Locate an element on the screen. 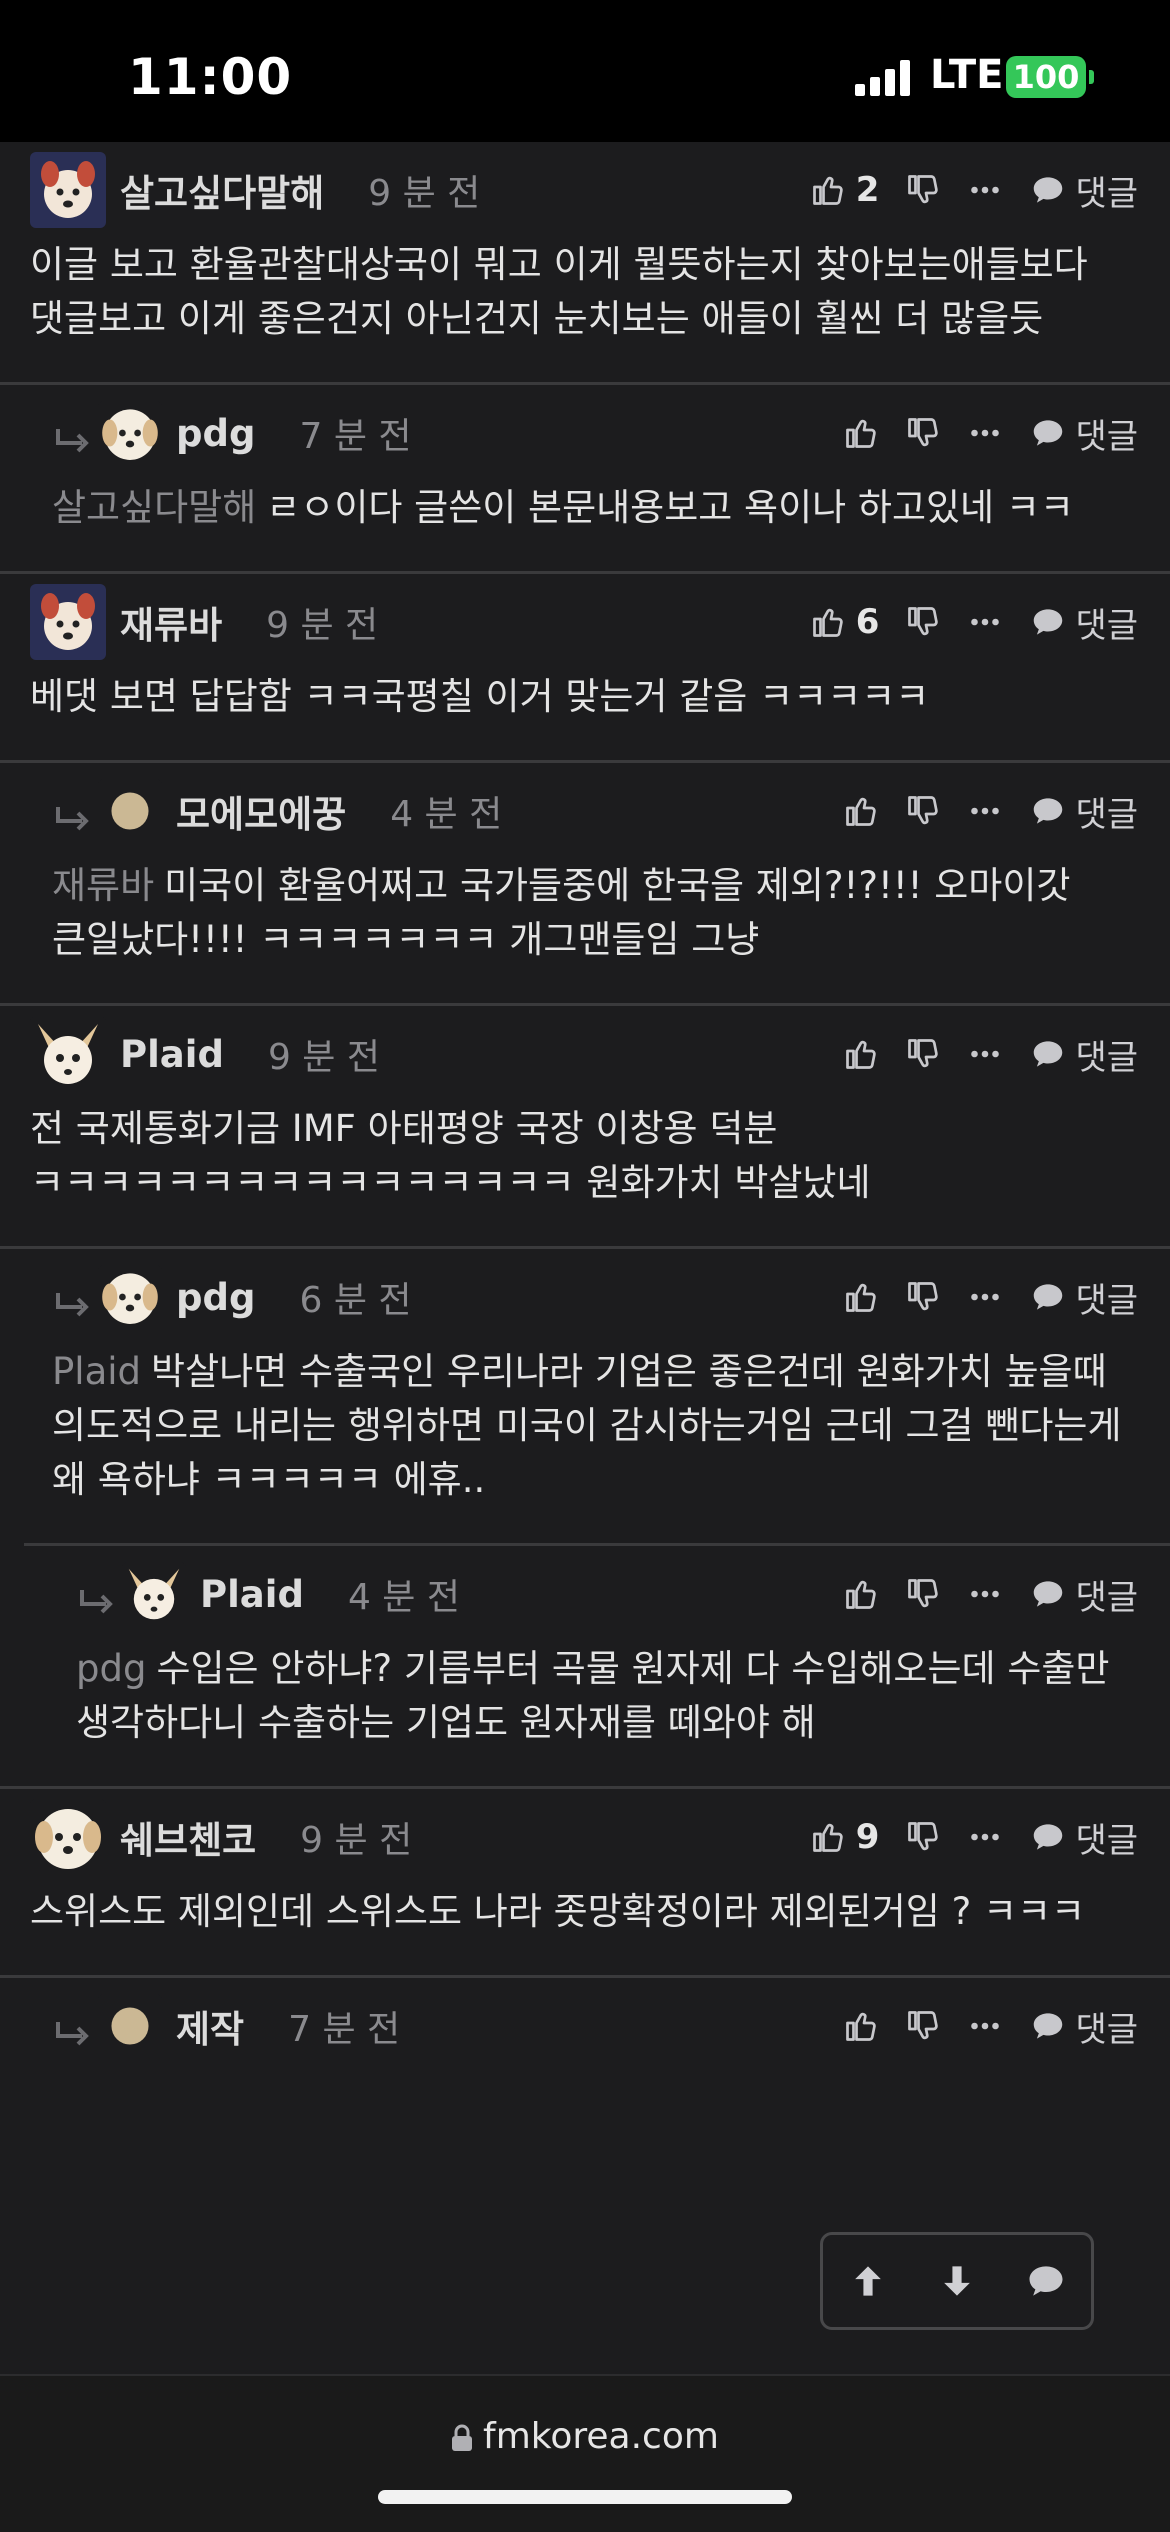  like-count: 9 is located at coordinates (867, 1837).